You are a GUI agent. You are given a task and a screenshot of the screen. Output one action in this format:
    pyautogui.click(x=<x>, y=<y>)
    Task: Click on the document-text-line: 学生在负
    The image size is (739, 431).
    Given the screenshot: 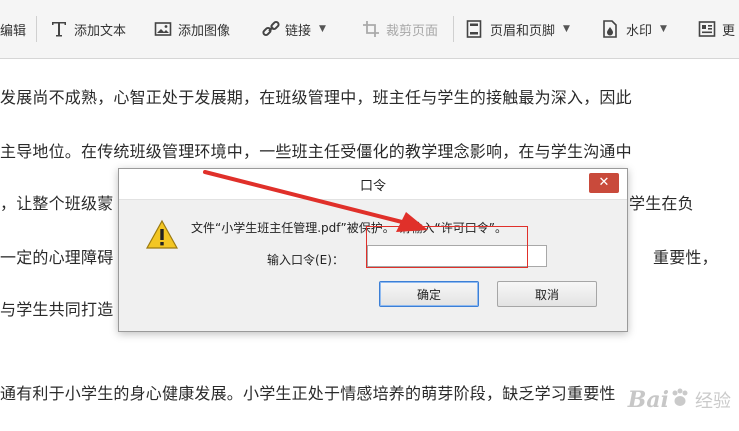 What is the action you would take?
    pyautogui.click(x=661, y=203)
    